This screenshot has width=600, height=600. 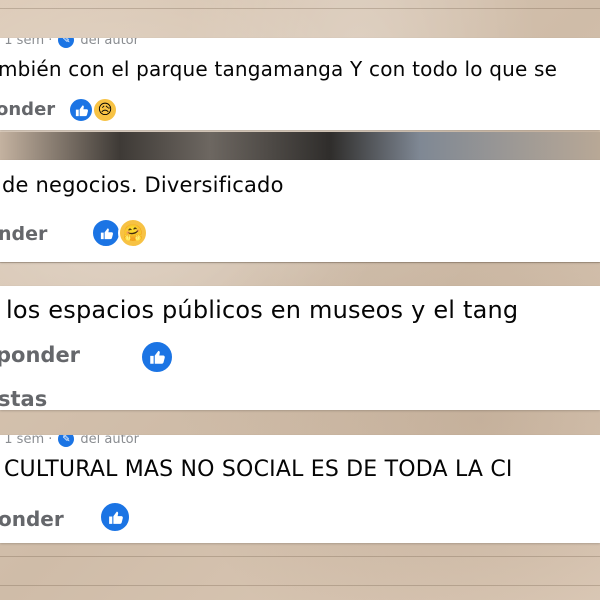 I want to click on reply-link: ponder, so click(x=40, y=355).